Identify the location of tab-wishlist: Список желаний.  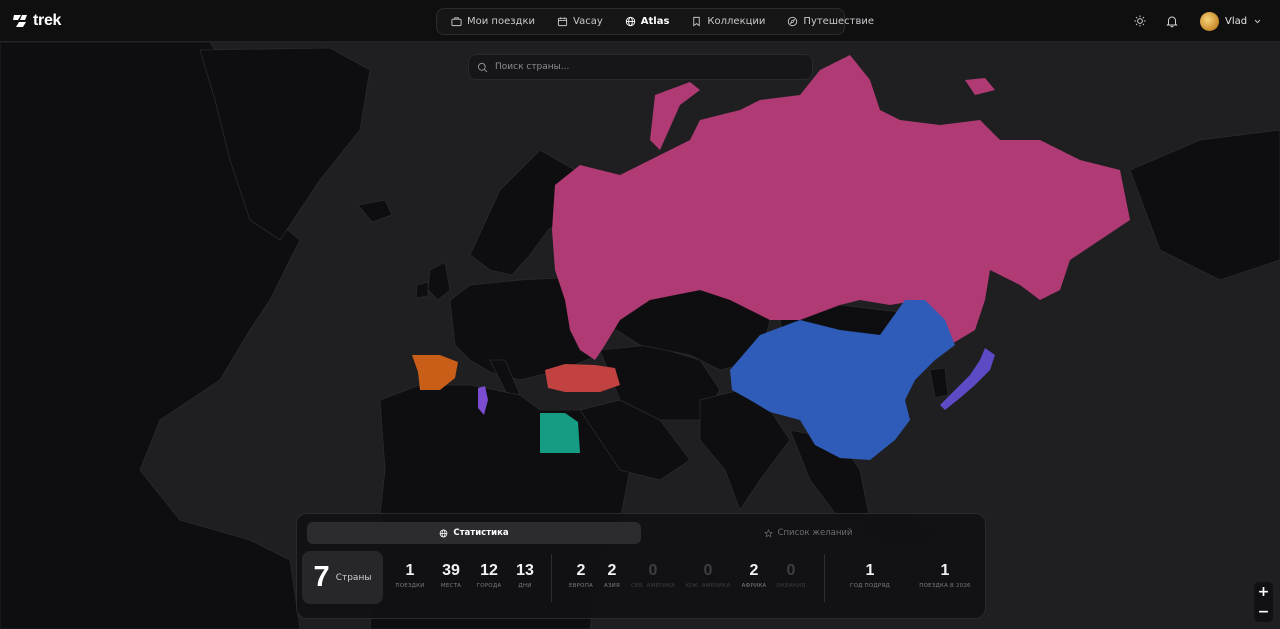
(808, 533).